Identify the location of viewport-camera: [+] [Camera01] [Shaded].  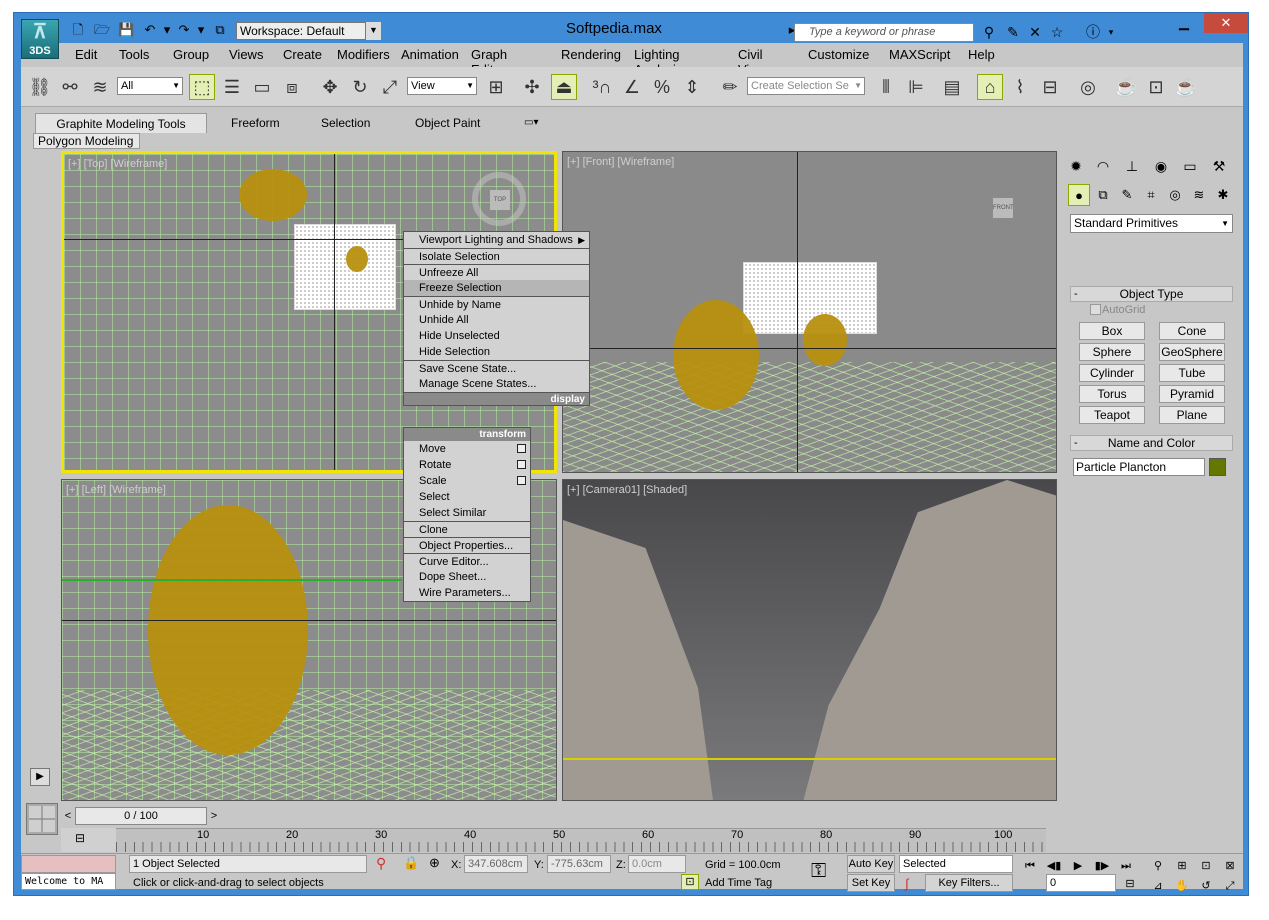
(809, 640).